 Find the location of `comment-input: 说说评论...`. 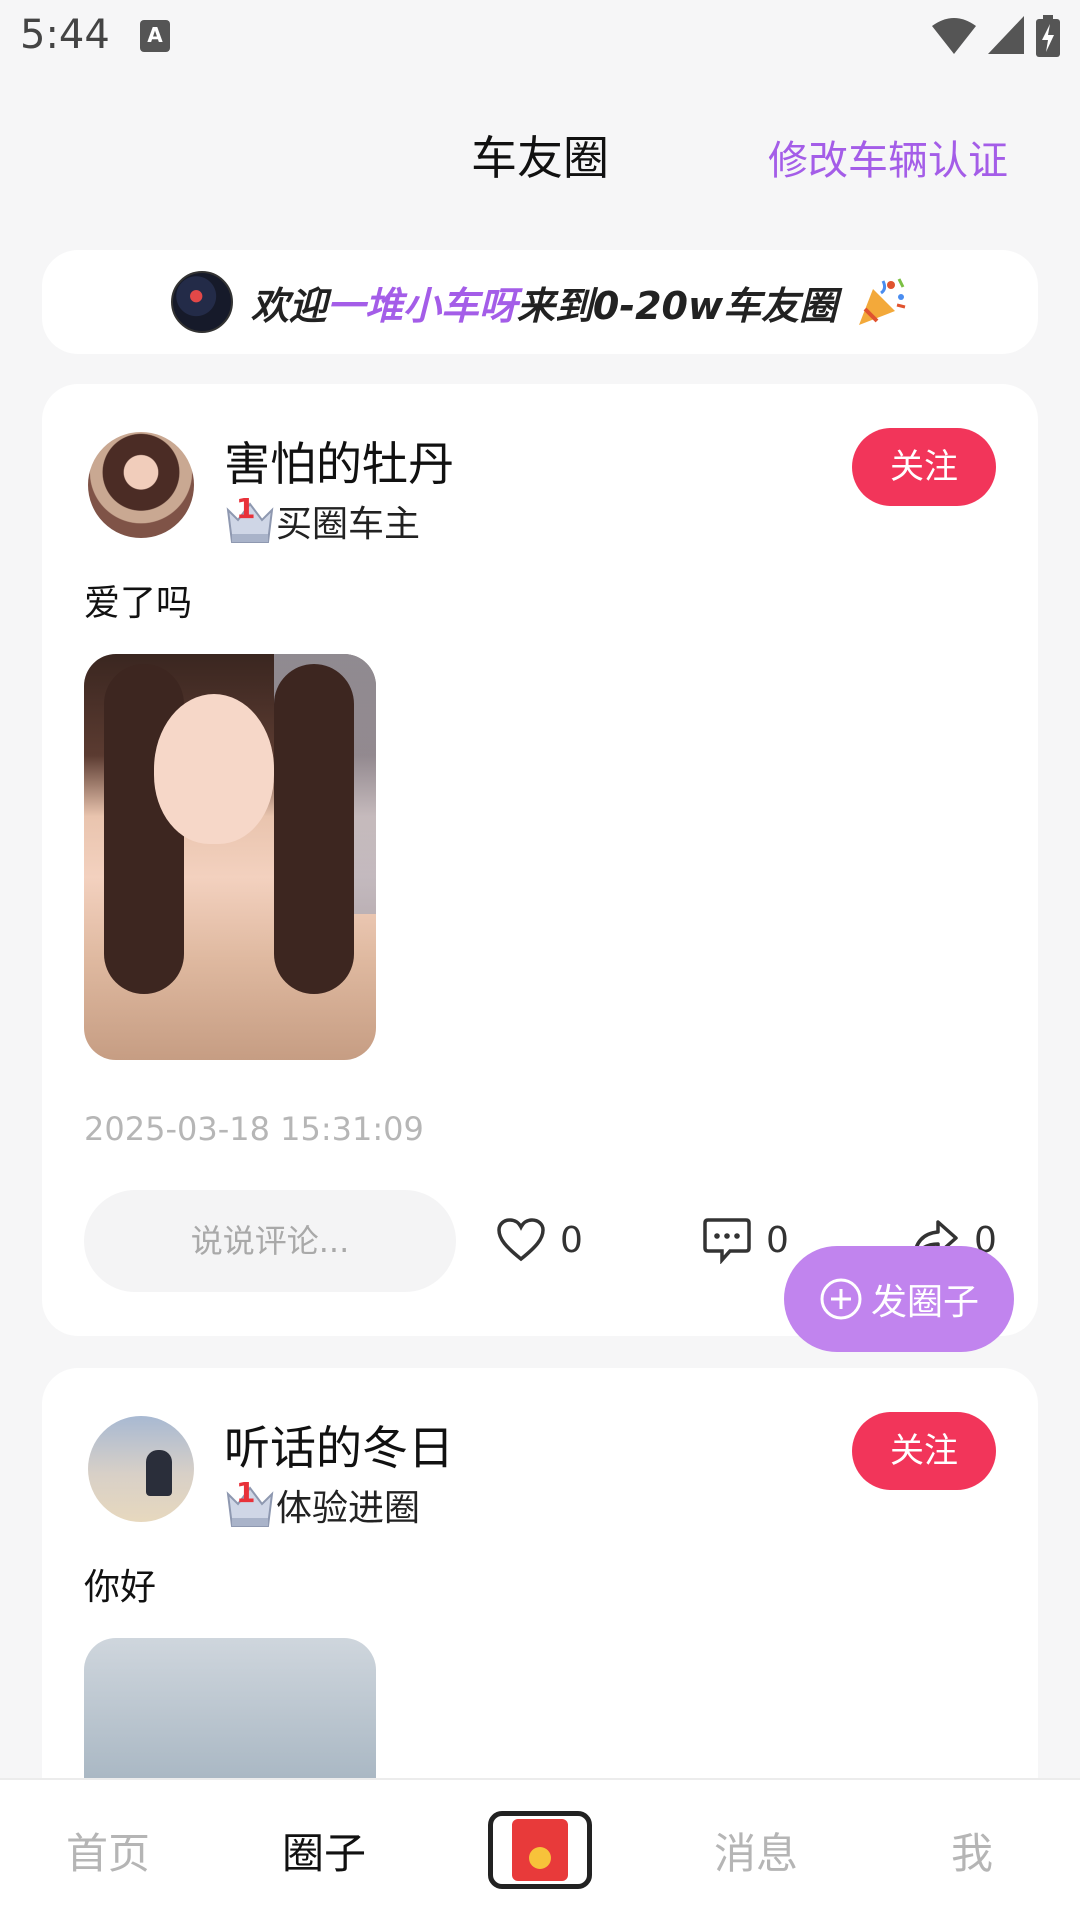

comment-input: 说说评论... is located at coordinates (270, 1241).